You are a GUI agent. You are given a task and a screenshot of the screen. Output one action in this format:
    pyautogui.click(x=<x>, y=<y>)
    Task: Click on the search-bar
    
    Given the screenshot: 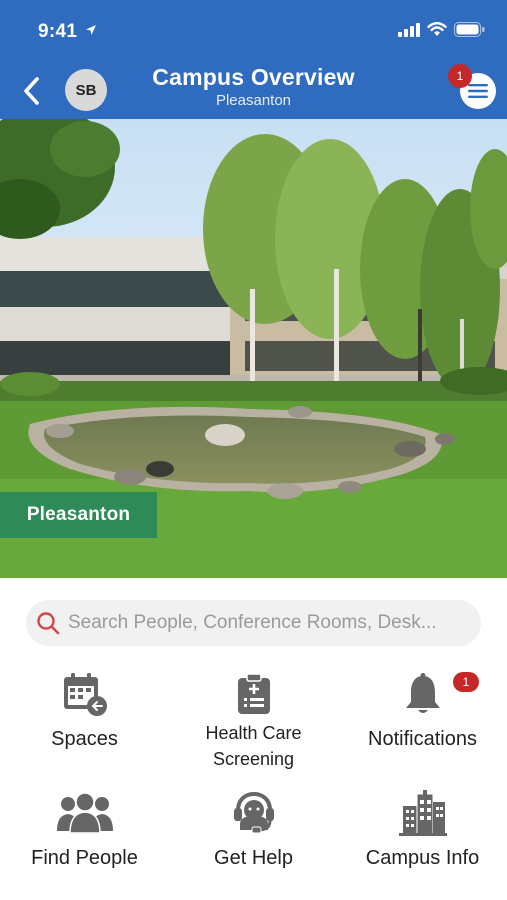 What is the action you would take?
    pyautogui.click(x=253, y=623)
    